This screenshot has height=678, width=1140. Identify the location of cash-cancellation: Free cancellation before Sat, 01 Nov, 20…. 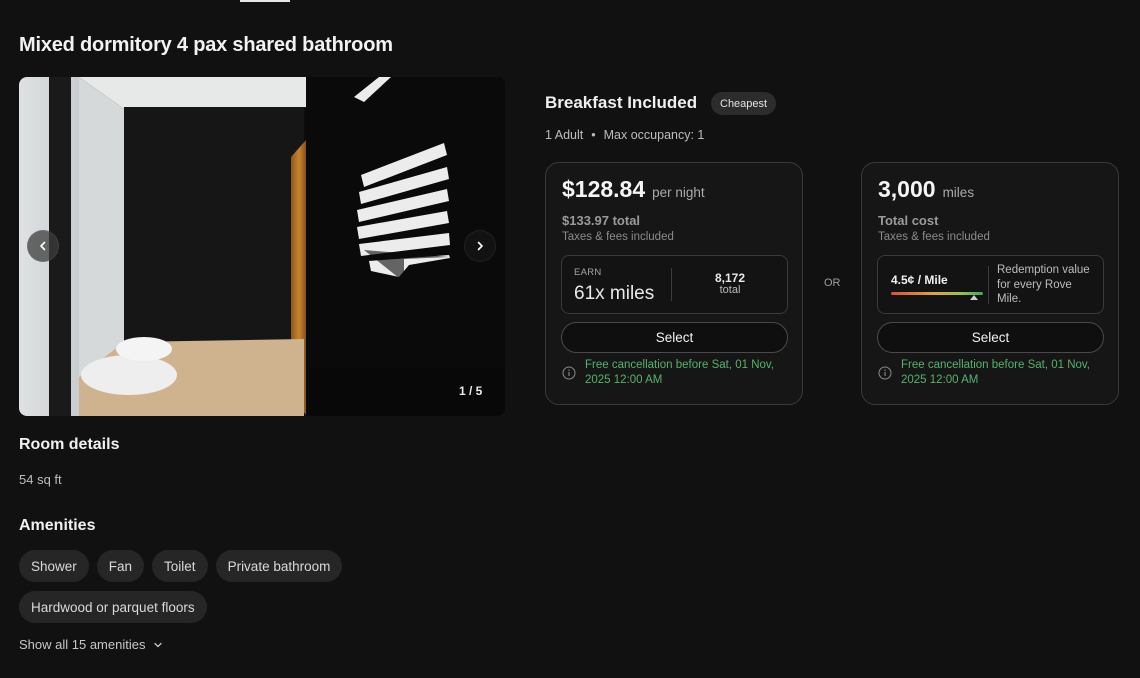
(676, 373).